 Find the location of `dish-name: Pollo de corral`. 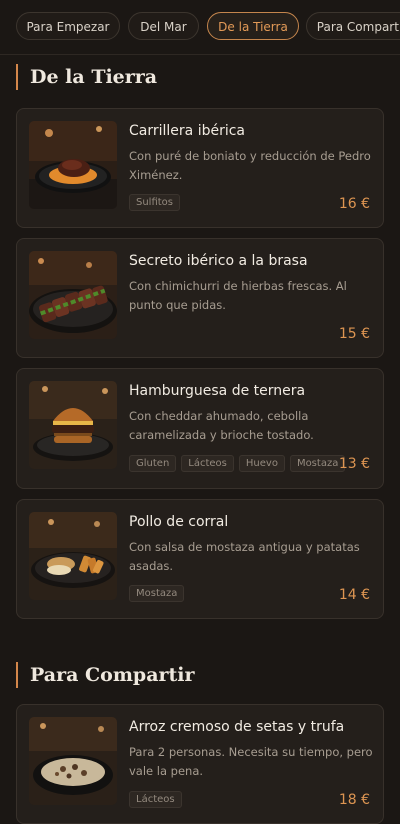

dish-name: Pollo de corral is located at coordinates (179, 522).